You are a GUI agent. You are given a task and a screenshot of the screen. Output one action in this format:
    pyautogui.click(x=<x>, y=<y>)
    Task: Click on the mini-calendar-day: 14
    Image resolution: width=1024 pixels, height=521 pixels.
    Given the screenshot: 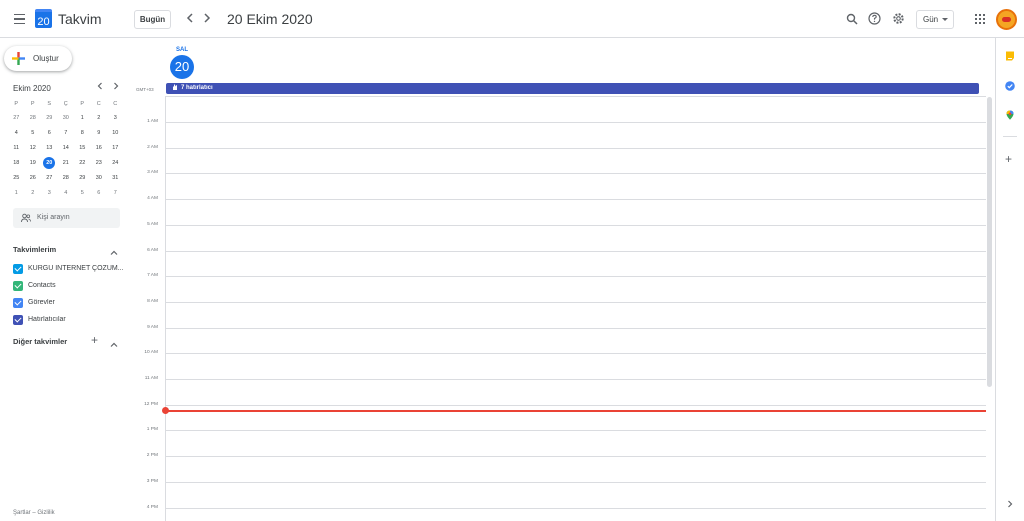 What is the action you would take?
    pyautogui.click(x=66, y=148)
    